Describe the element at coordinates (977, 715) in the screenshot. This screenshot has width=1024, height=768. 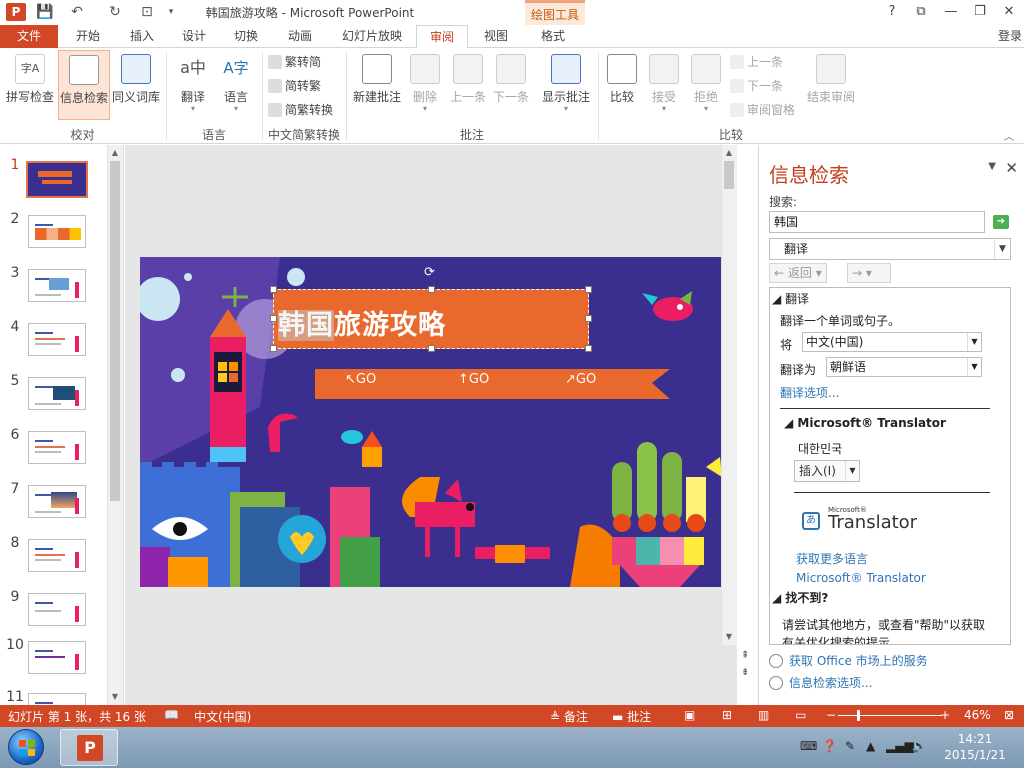
I see `zoom-level: 46%` at that location.